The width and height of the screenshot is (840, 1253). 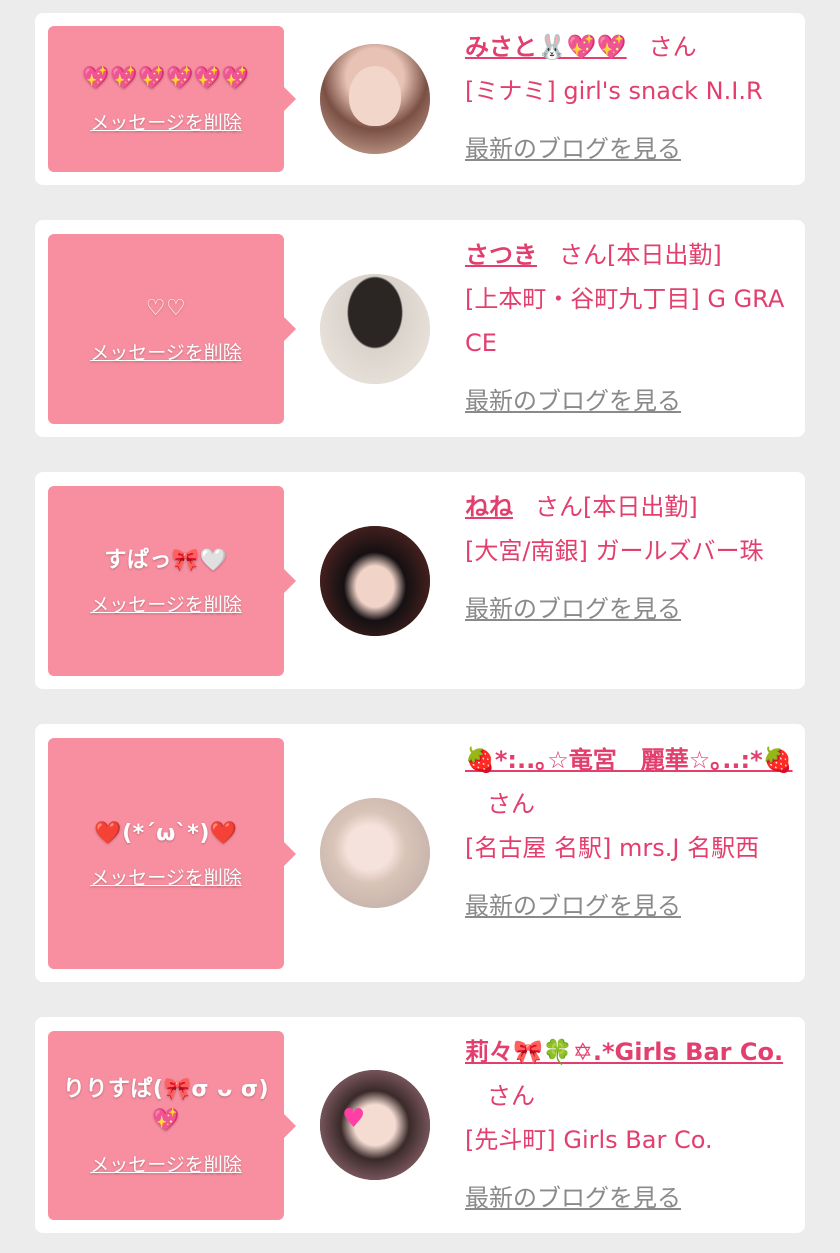 I want to click on message-bubble: すぱっ🎀🤍 メッセージを削除, so click(x=172, y=581).